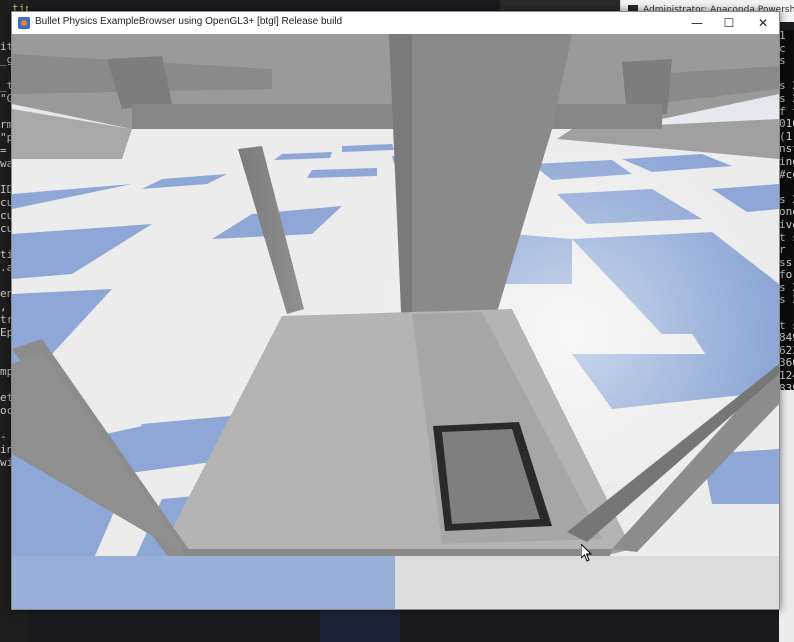 Image resolution: width=794 pixels, height=642 pixels. What do you see at coordinates (786, 174) in the screenshot?
I see `console-line: #co` at bounding box center [786, 174].